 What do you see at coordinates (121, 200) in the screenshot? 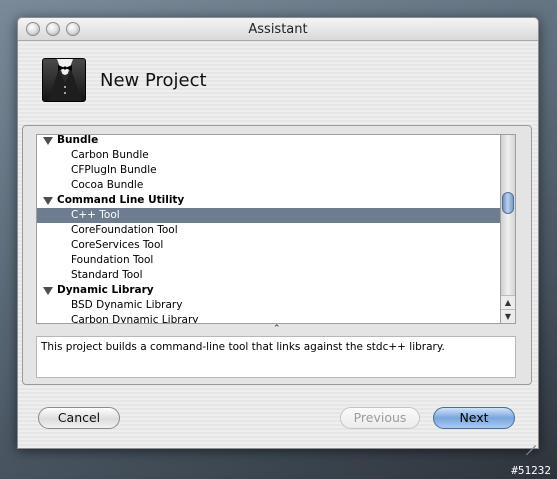
I see `list-item-label: Command Line Utility` at bounding box center [121, 200].